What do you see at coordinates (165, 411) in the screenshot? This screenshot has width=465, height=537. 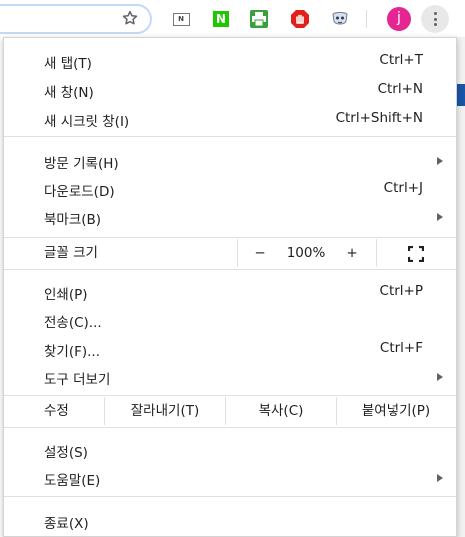 I see `cut-button: 잘라내기(T)` at bounding box center [165, 411].